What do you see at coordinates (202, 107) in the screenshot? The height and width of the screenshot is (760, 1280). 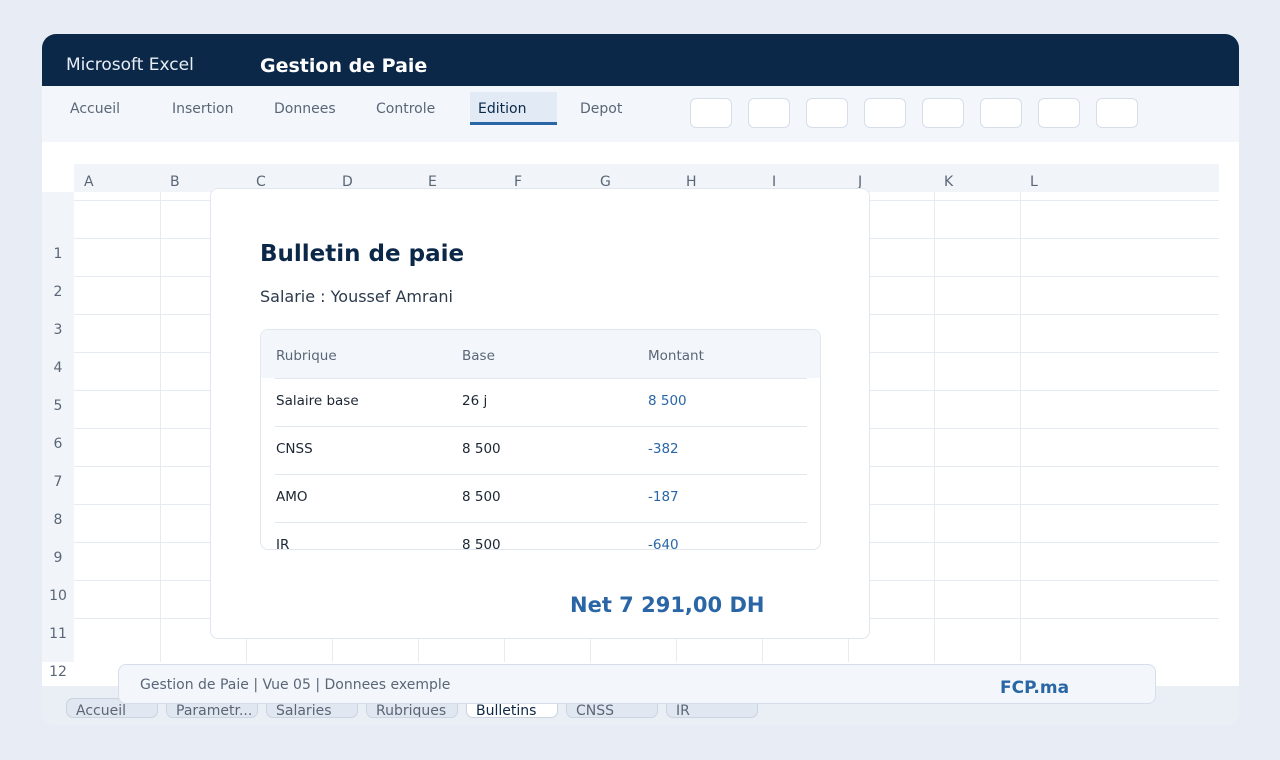 I see `ribbon-tab-insertion: Insertion` at bounding box center [202, 107].